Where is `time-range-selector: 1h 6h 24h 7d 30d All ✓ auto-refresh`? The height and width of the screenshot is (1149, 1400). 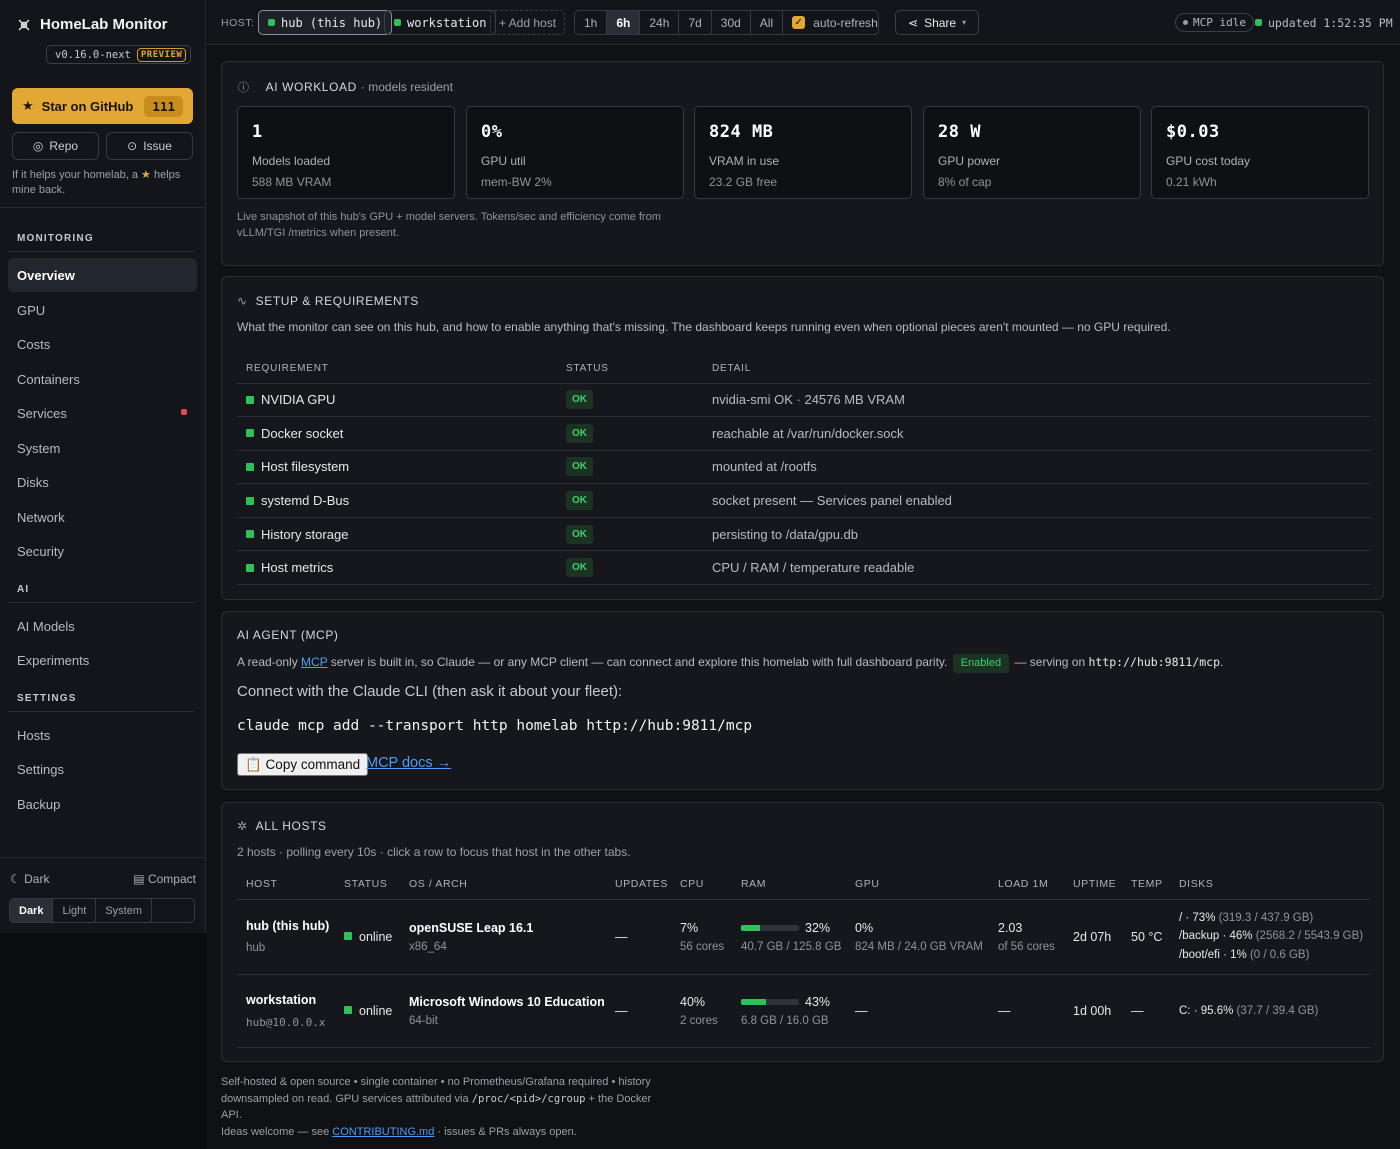 time-range-selector: 1h 6h 24h 7d 30d All ✓ auto-refresh is located at coordinates (726, 22).